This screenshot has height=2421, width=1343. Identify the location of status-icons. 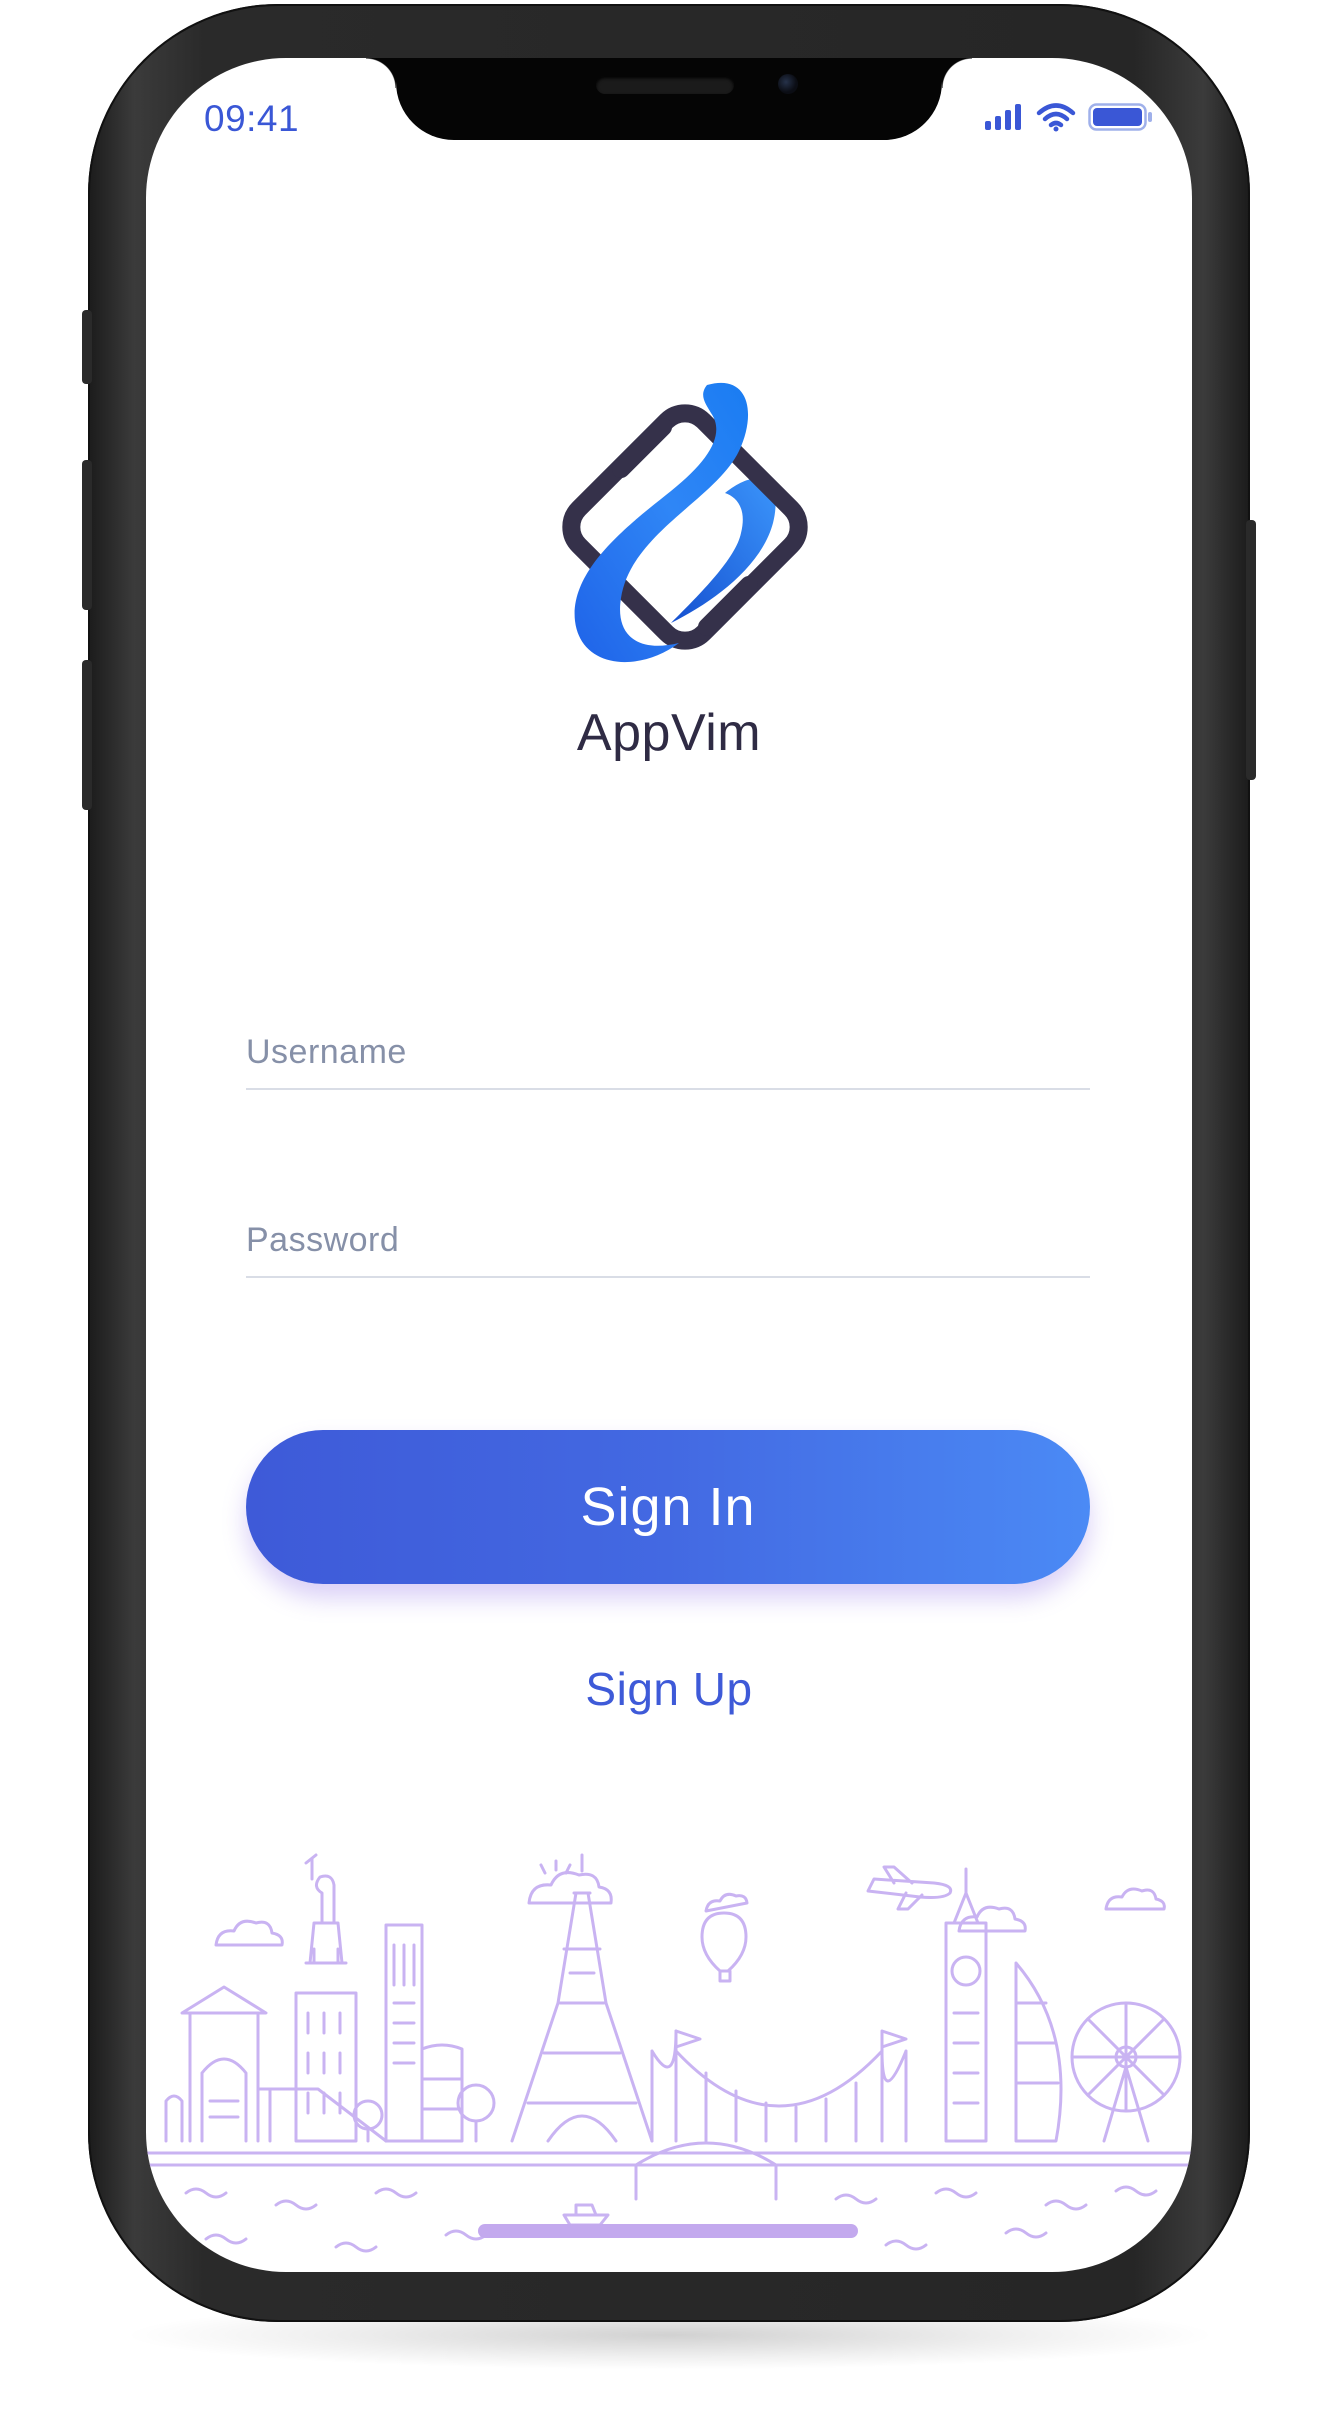
(1069, 117).